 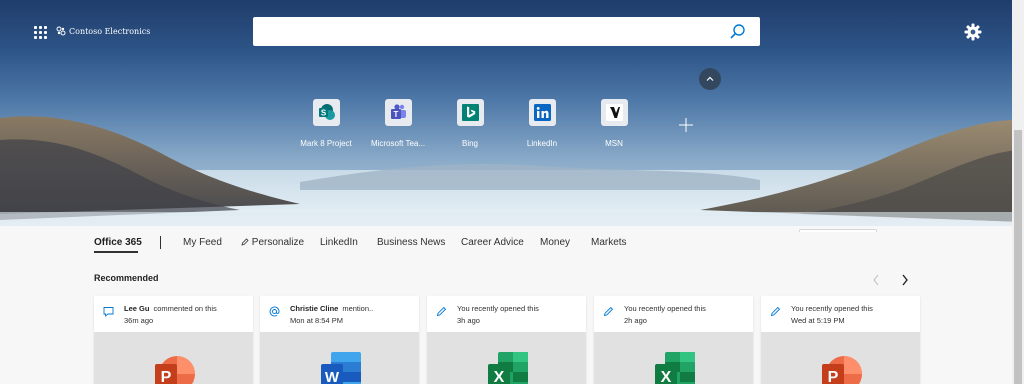 I want to click on comment-icon, so click(x=108, y=312).